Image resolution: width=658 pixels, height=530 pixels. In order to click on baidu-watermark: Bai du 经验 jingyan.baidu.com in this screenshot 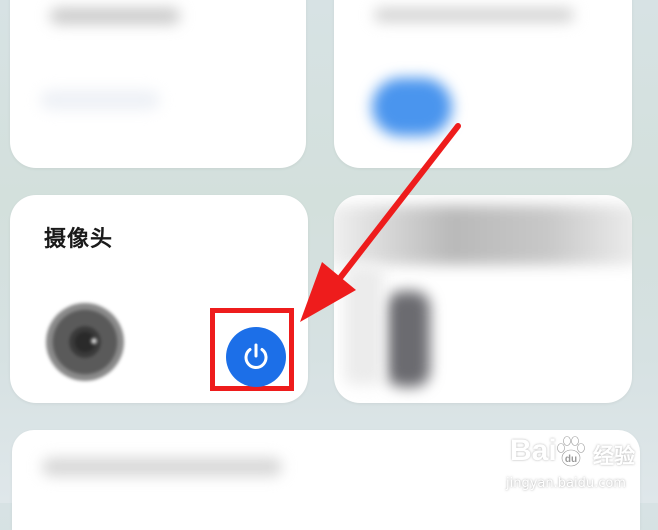, I will do `click(573, 467)`.